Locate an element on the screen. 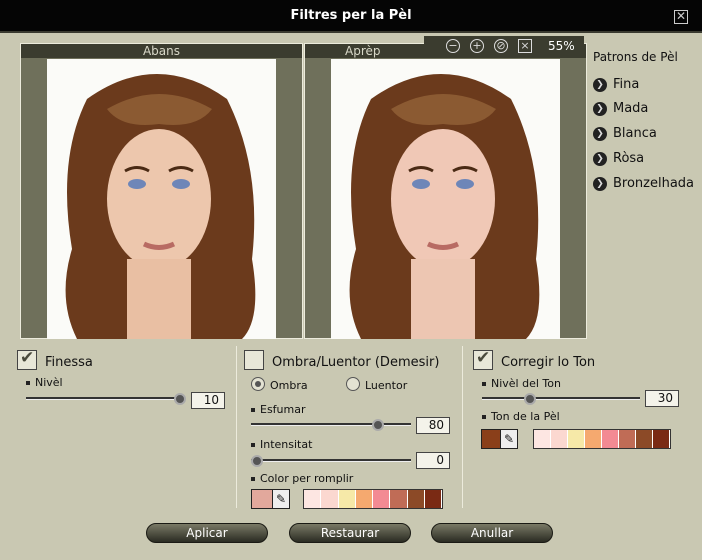  apply-button: Aplicar is located at coordinates (207, 533).